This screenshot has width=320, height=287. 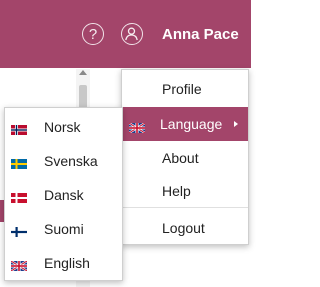 I want to click on language-label: English, so click(x=67, y=263).